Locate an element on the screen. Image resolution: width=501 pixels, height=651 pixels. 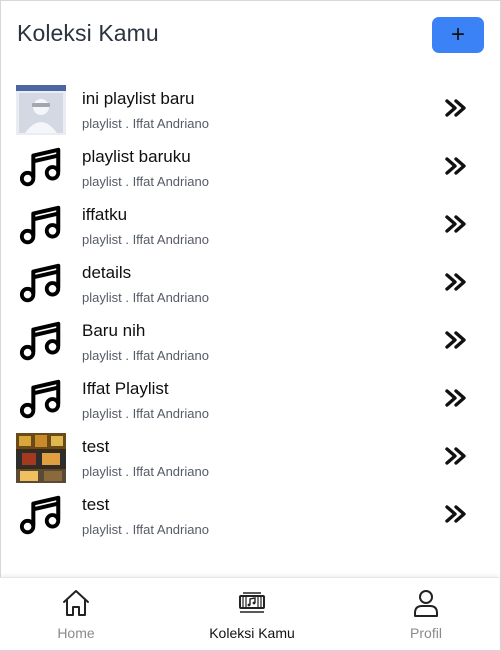
playlist-name: playlist baruku is located at coordinates (136, 156).